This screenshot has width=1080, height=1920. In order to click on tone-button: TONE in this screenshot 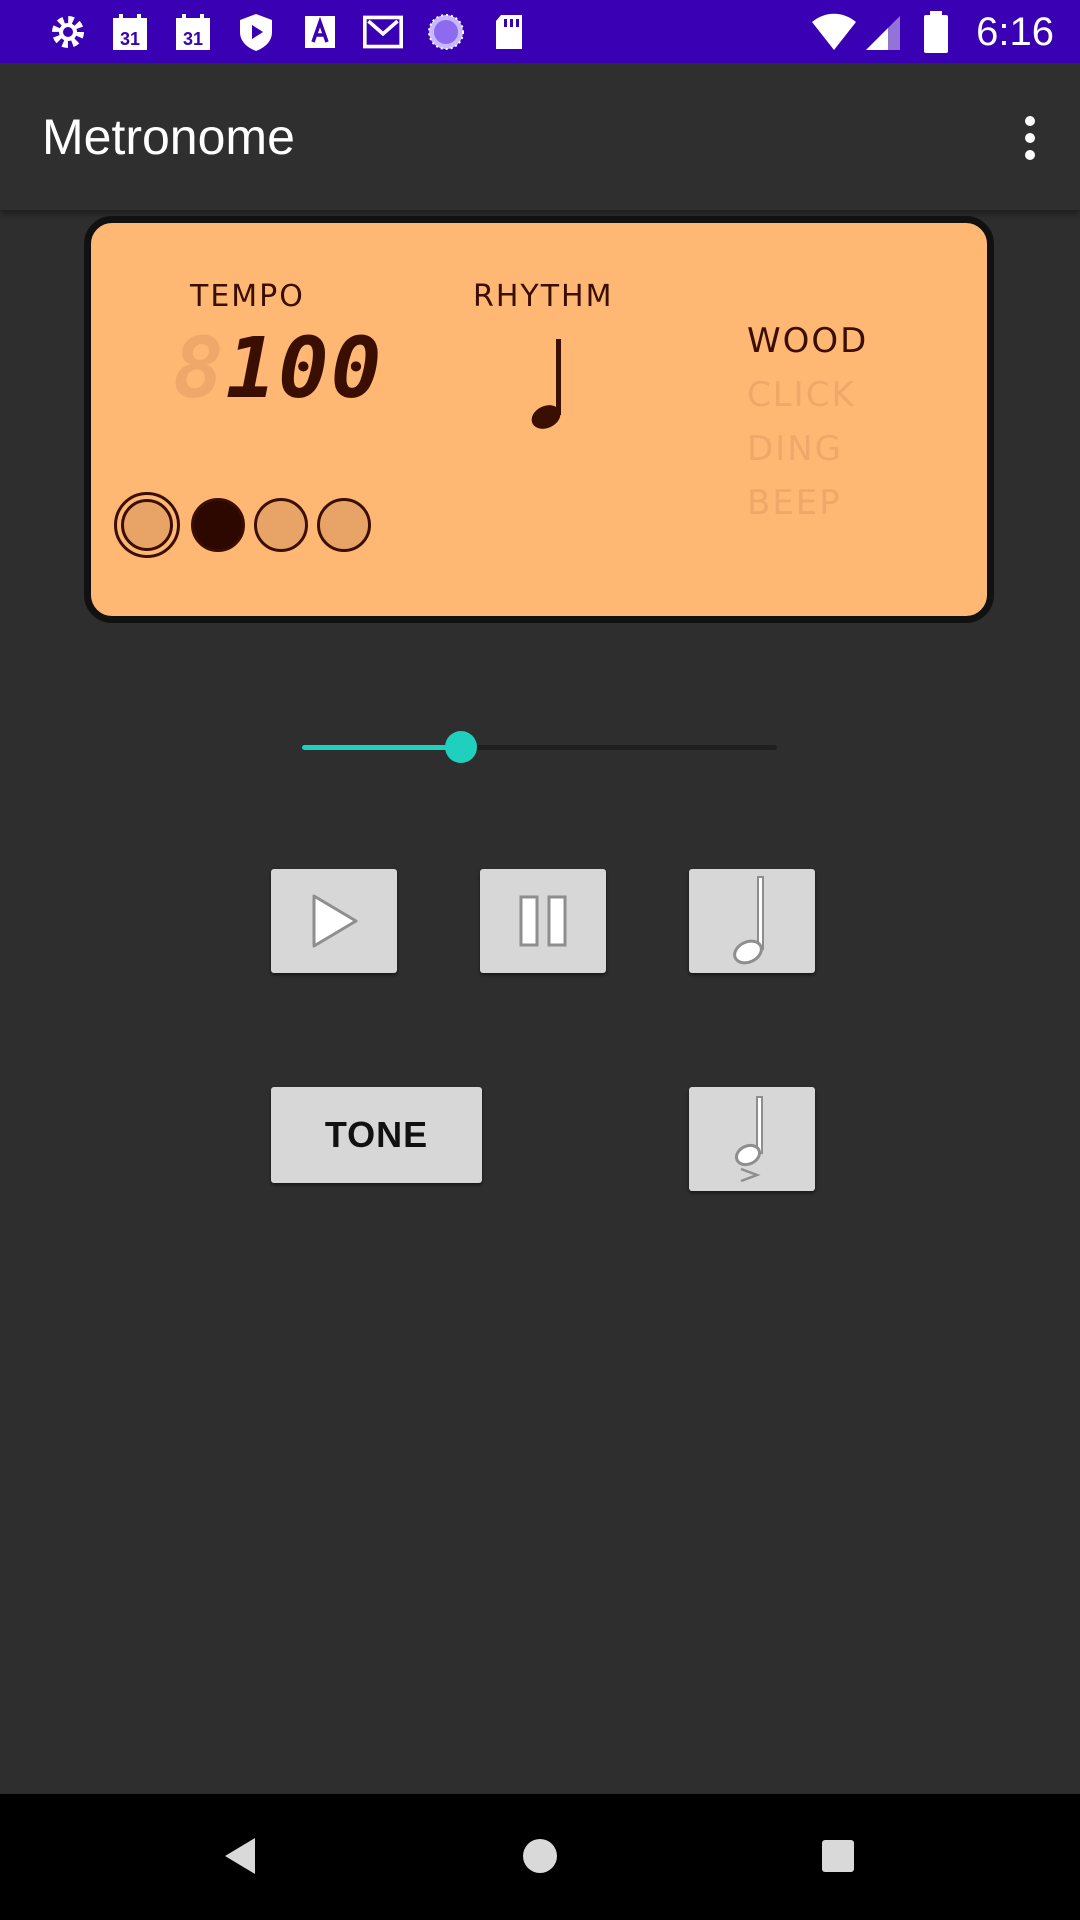, I will do `click(376, 1135)`.